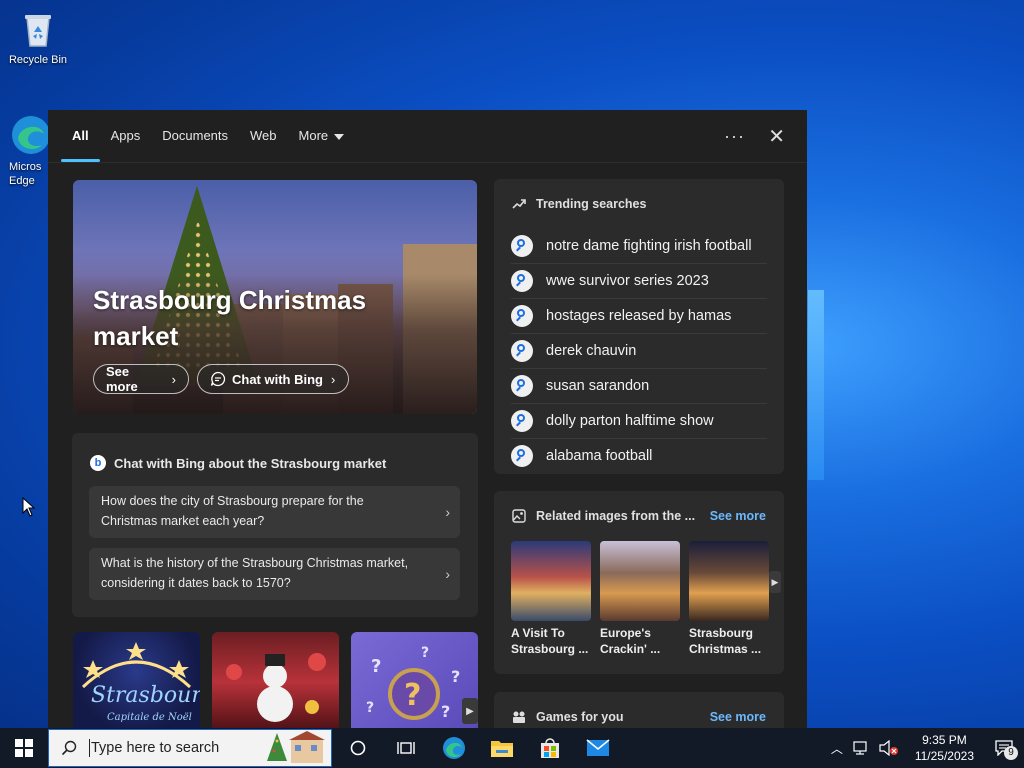 The image size is (1024, 768). What do you see at coordinates (519, 516) in the screenshot?
I see `image-icon` at bounding box center [519, 516].